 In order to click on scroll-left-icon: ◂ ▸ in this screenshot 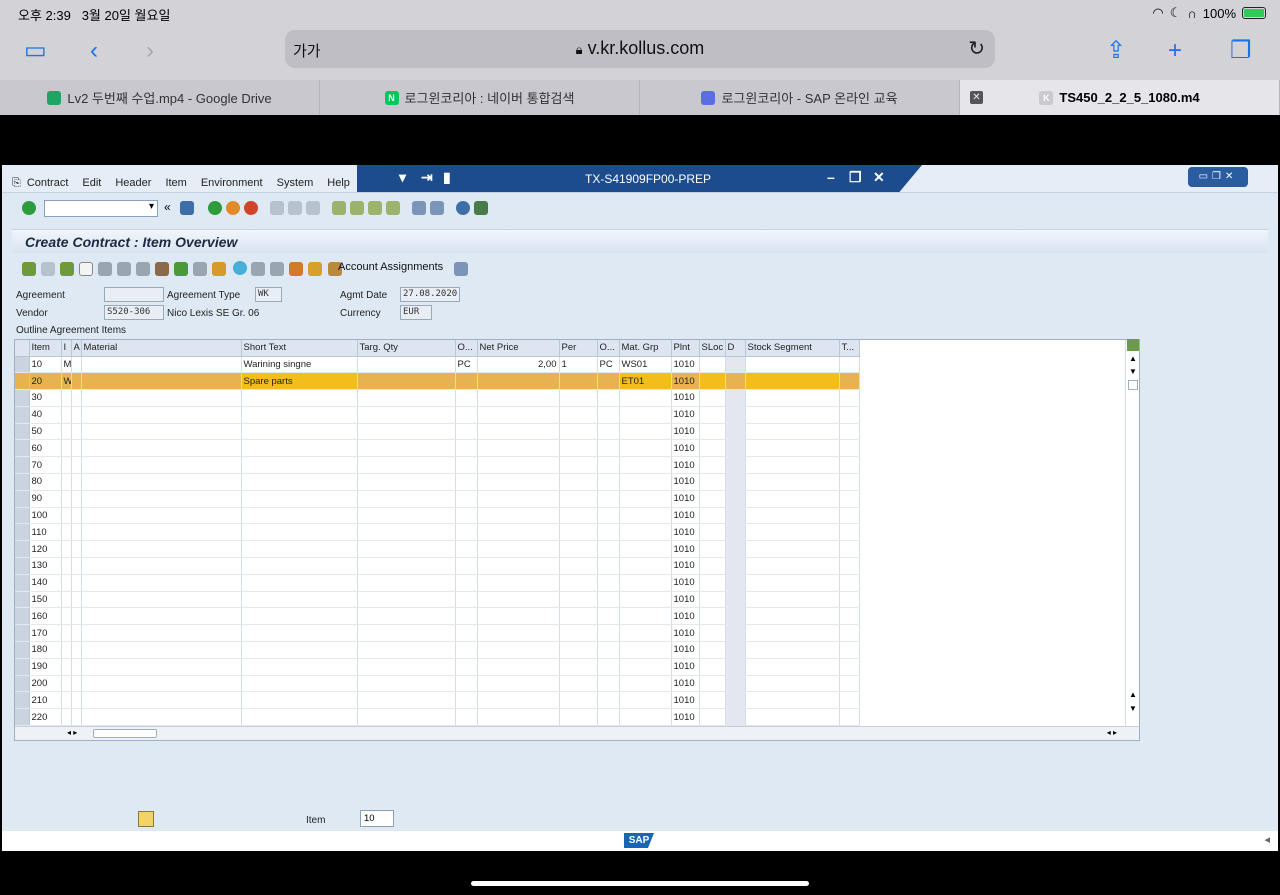, I will do `click(72, 732)`.